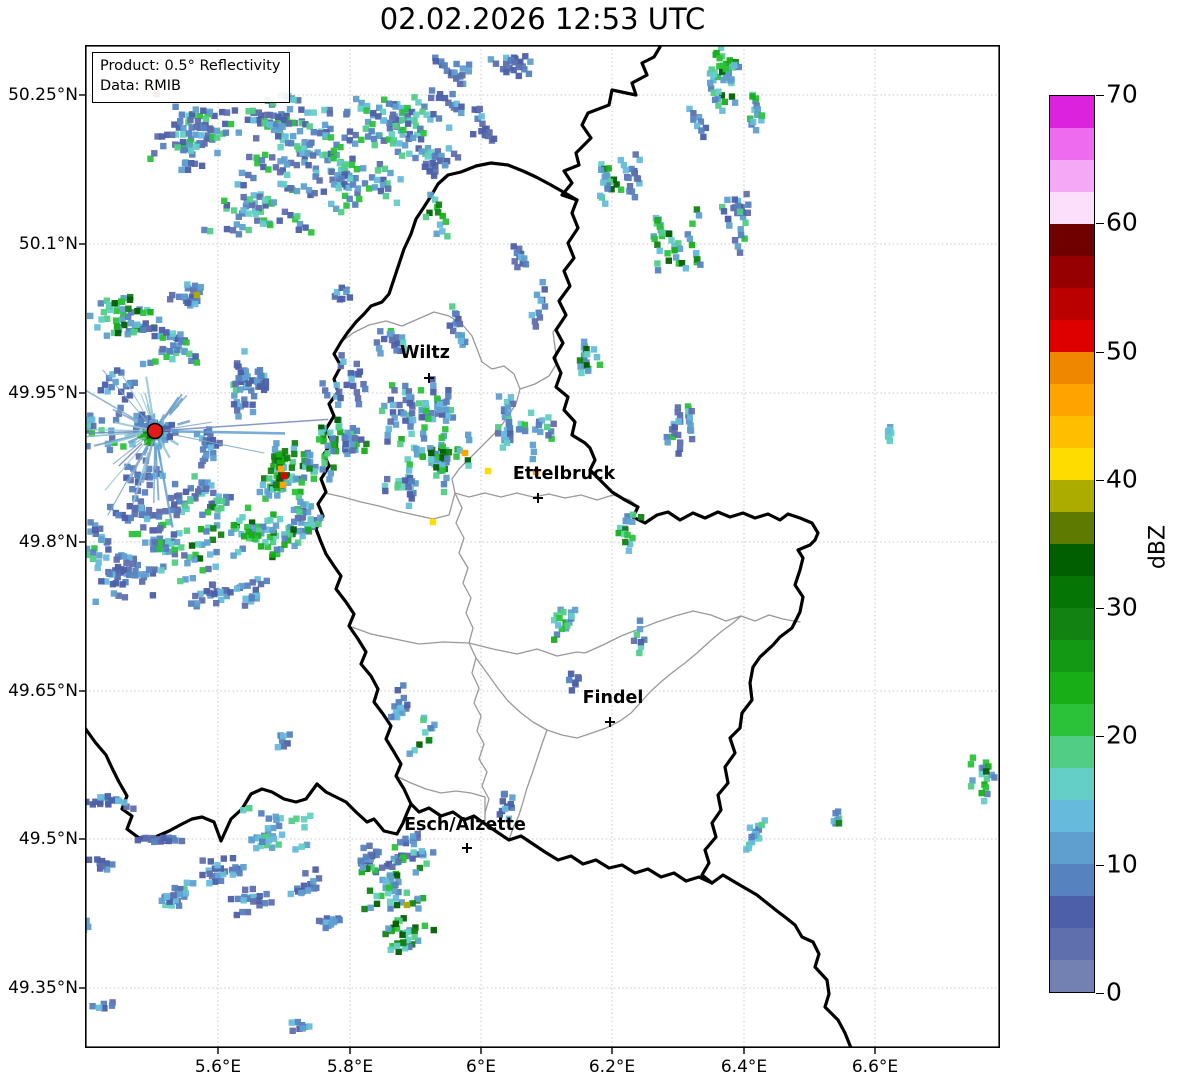  I want to click on colorbar-tick-label: 60, so click(1122, 222).